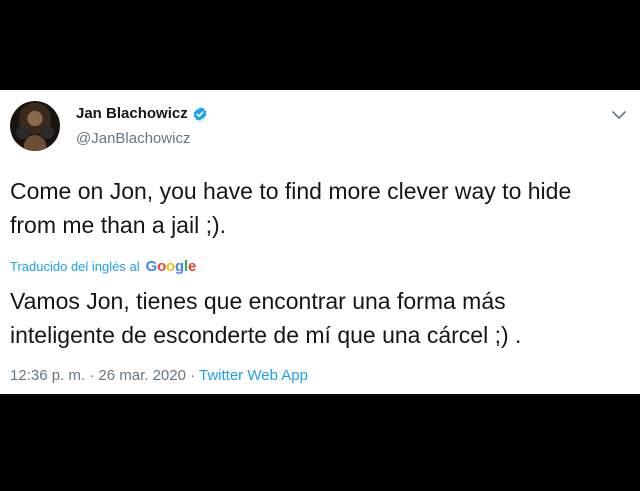  What do you see at coordinates (35, 143) in the screenshot?
I see `avatar-figure` at bounding box center [35, 143].